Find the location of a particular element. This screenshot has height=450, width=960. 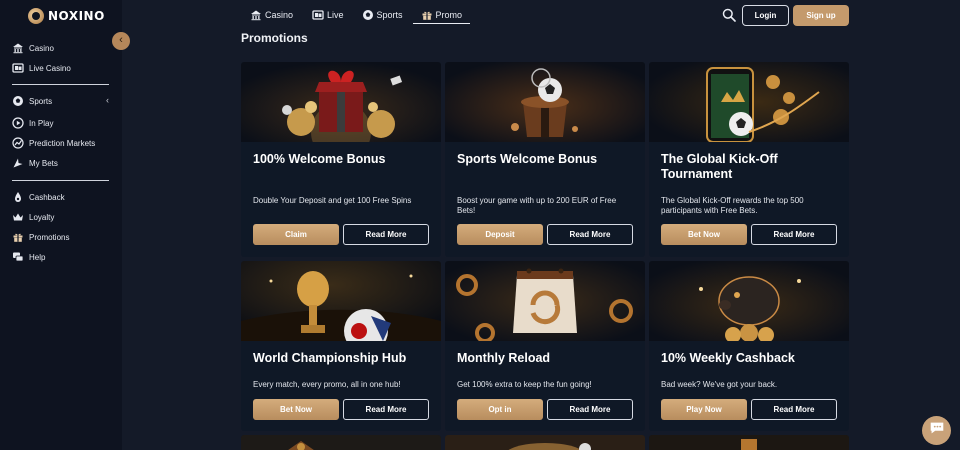

chat-bubble-icon is located at coordinates (937, 430).